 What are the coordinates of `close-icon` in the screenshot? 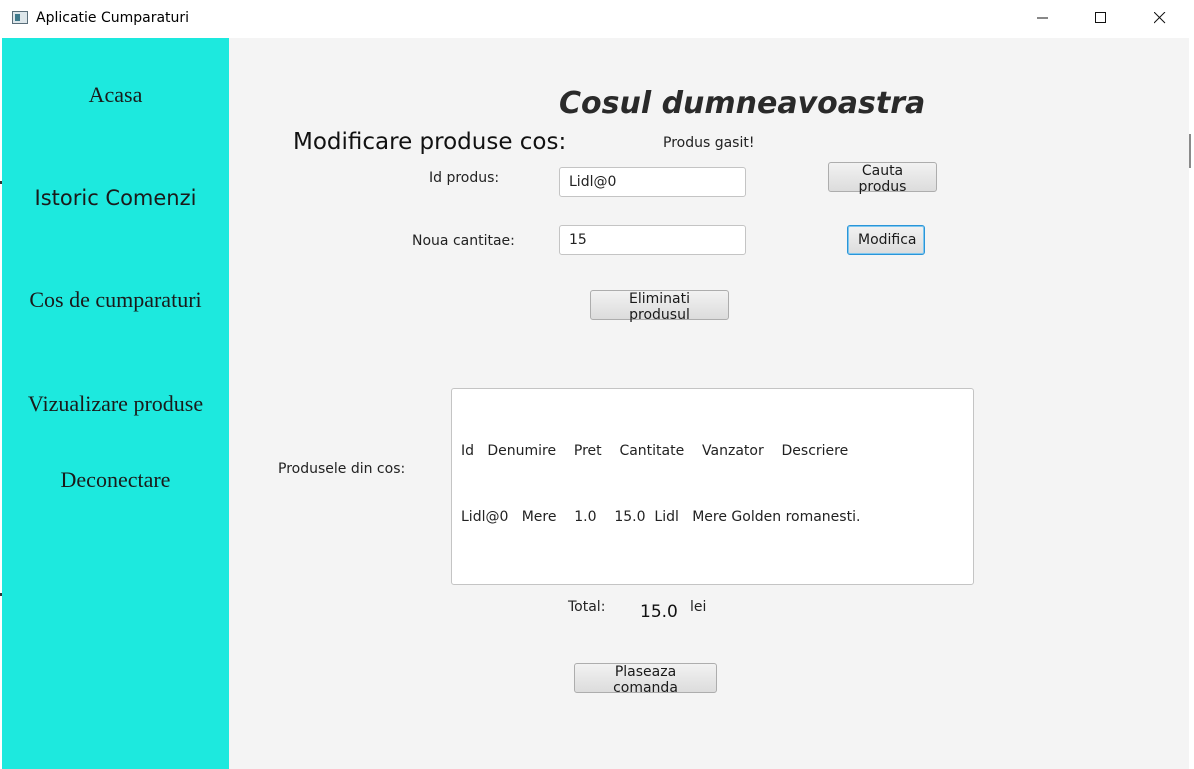 It's located at (1160, 18).